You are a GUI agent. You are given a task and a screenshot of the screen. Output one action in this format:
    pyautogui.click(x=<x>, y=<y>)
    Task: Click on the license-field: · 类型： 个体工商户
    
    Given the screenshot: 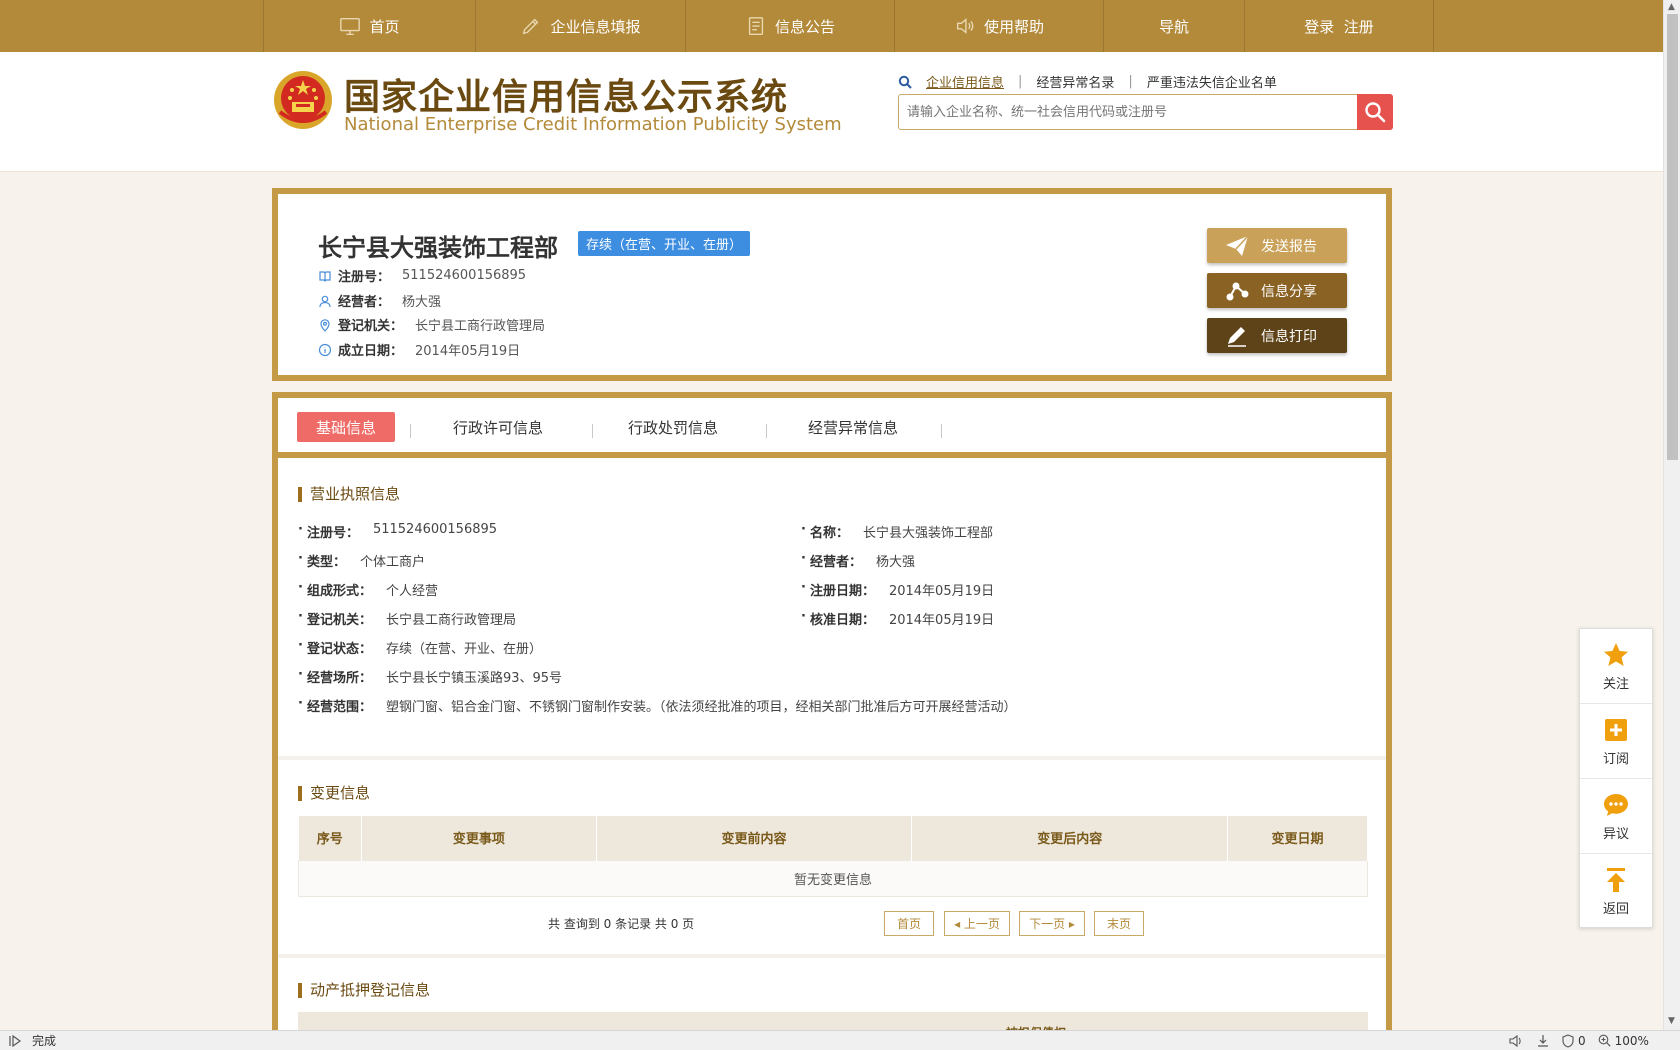 What is the action you would take?
    pyautogui.click(x=361, y=560)
    